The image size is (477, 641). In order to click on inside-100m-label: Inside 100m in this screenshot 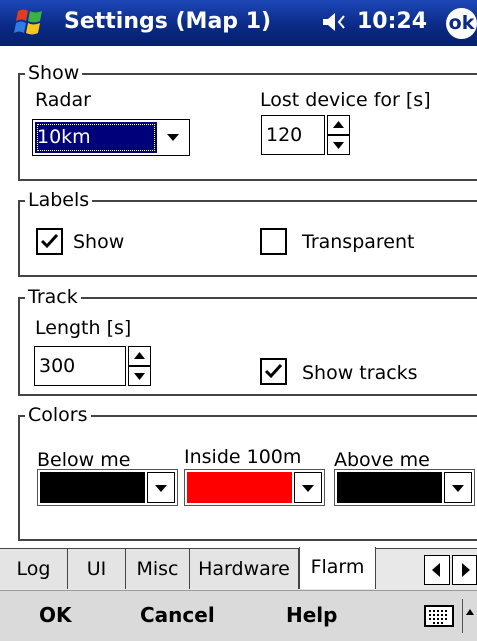, I will do `click(243, 457)`.